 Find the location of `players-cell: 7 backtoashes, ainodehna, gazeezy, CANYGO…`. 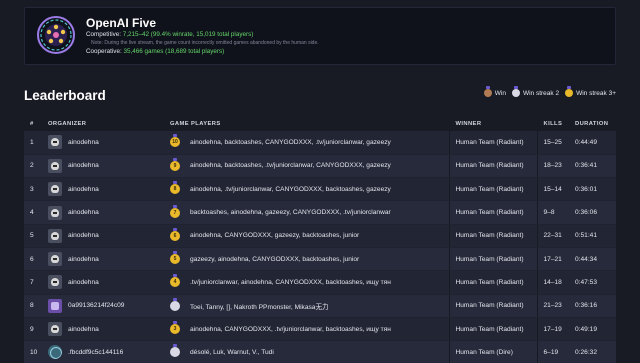

players-cell: 7 backtoashes, ainodehna, gazeezy, CANYGO… is located at coordinates (306, 212).